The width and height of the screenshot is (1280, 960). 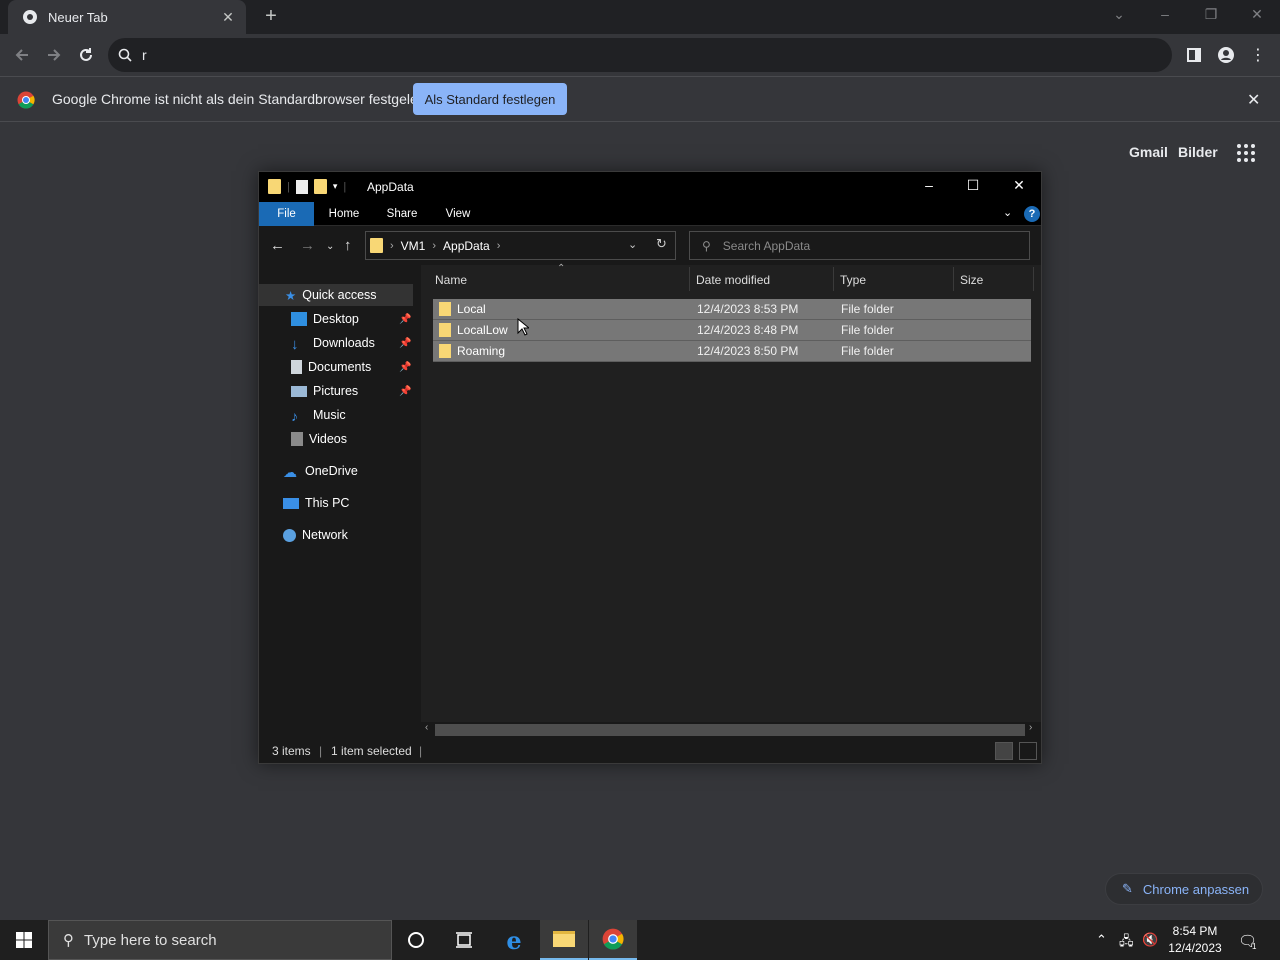 I want to click on nav-onedrive: ☁ OneDrive, so click(x=320, y=471).